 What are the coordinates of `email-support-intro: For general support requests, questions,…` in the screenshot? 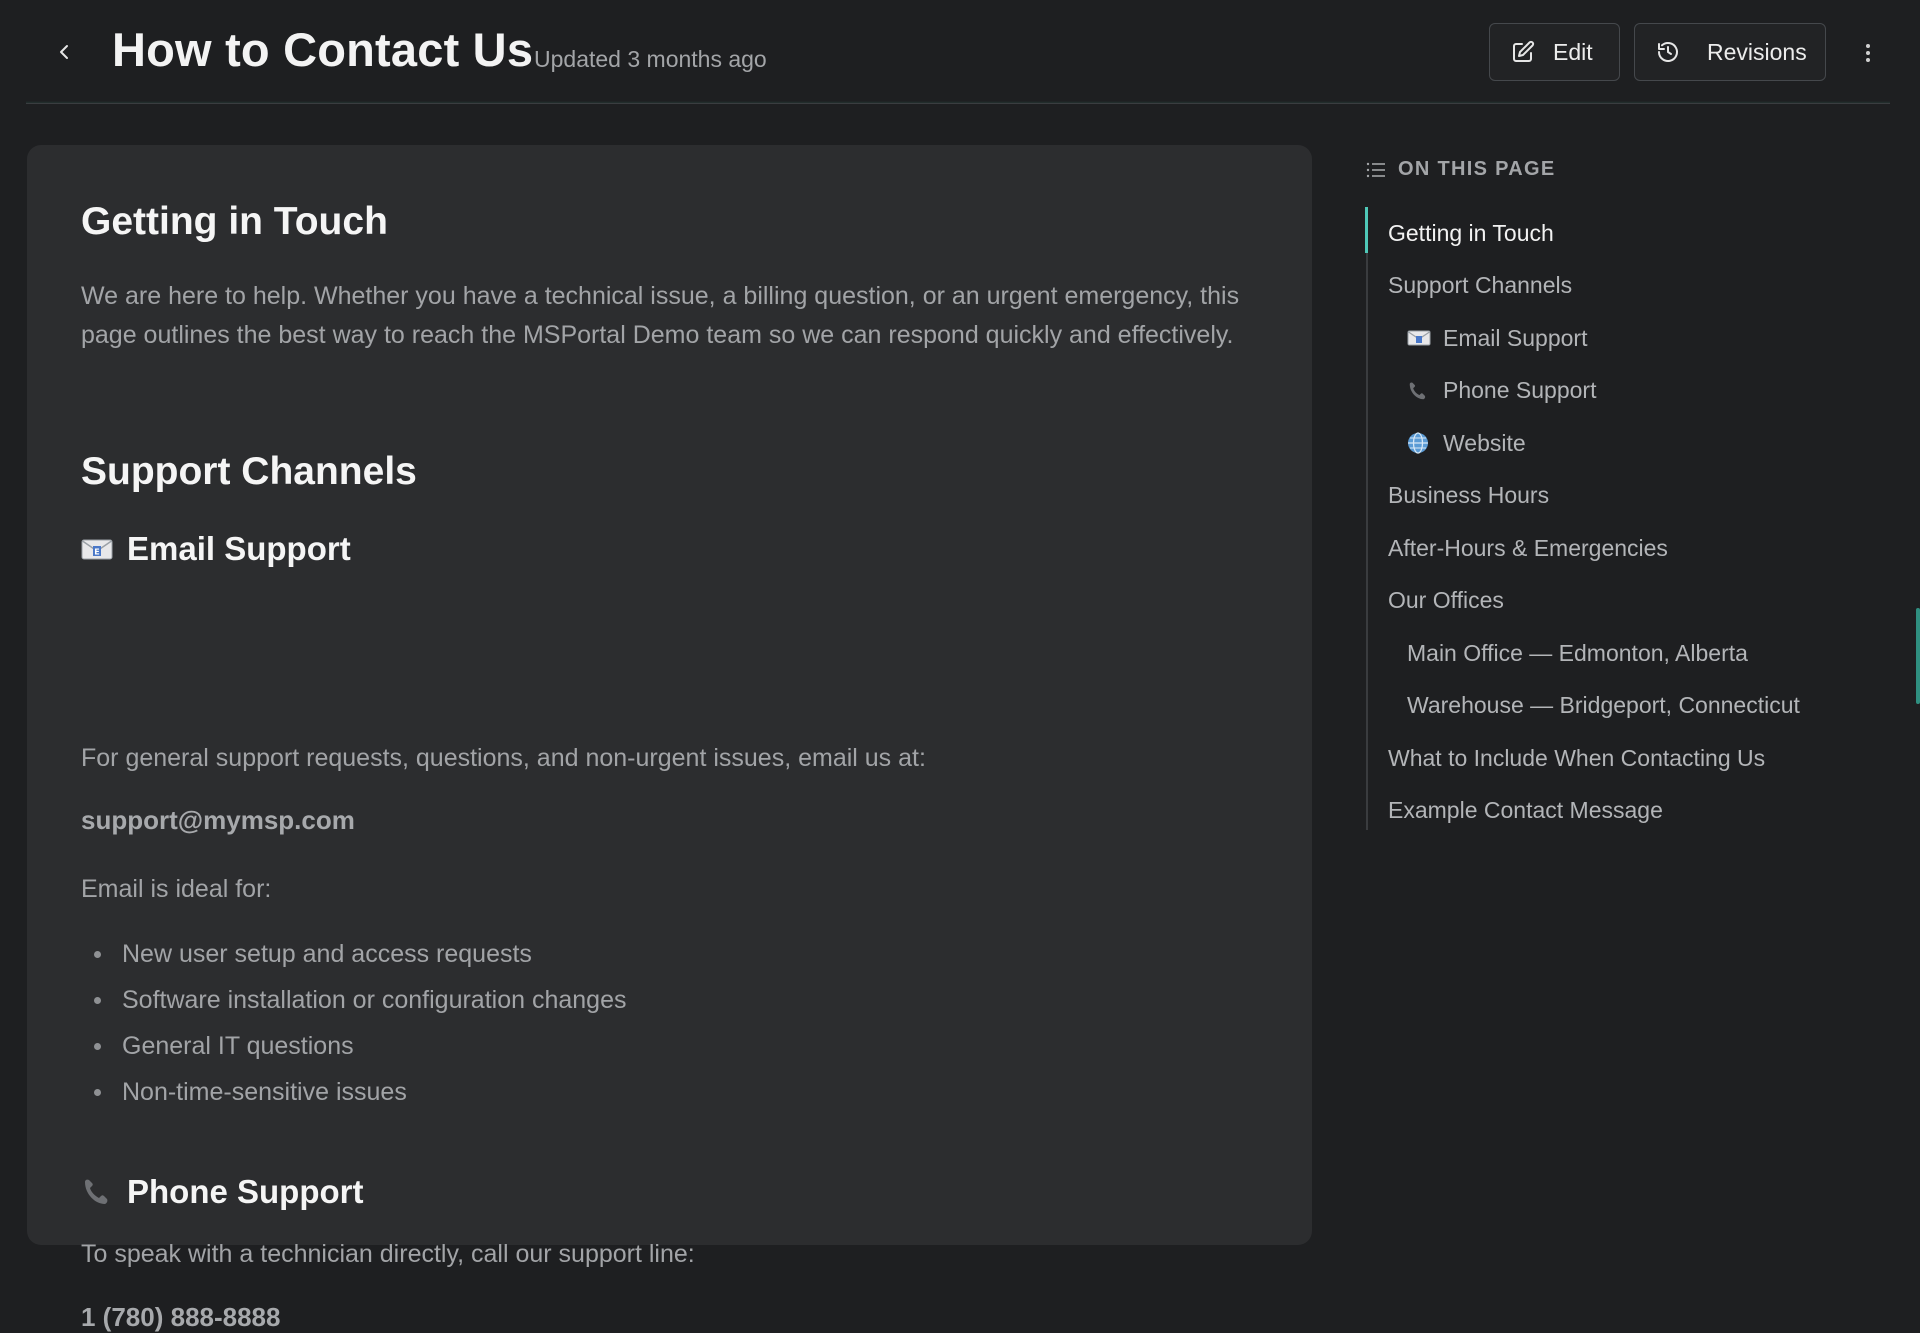 It's located at (503, 758).